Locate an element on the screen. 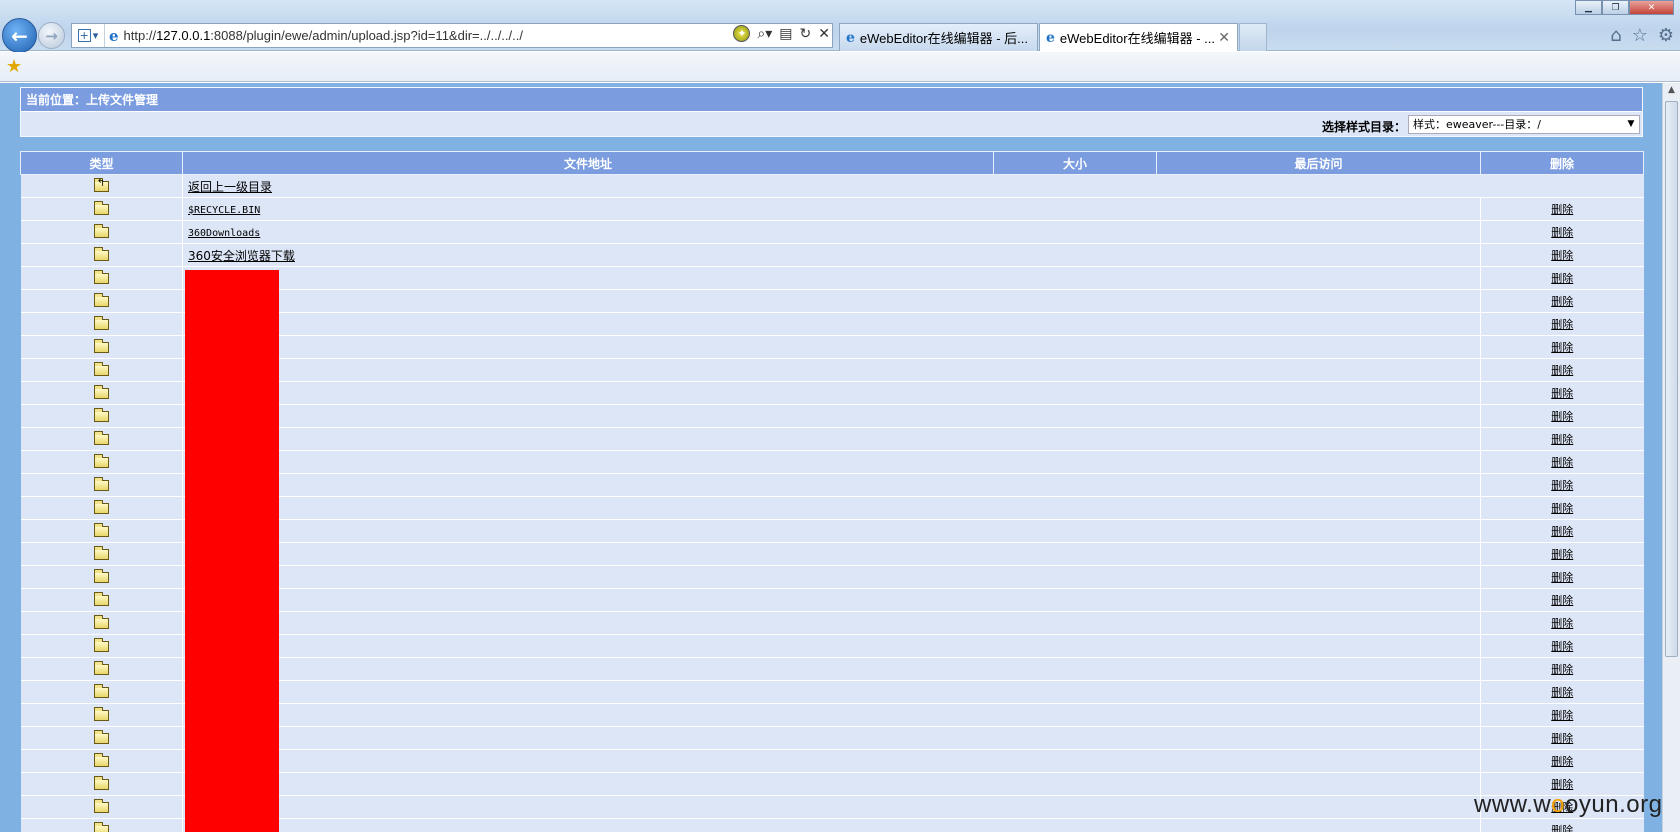 This screenshot has height=832, width=1680. tab-ewebeditor-2-active: e eWebEditor在线编辑器 - ... ✕ is located at coordinates (1138, 37).